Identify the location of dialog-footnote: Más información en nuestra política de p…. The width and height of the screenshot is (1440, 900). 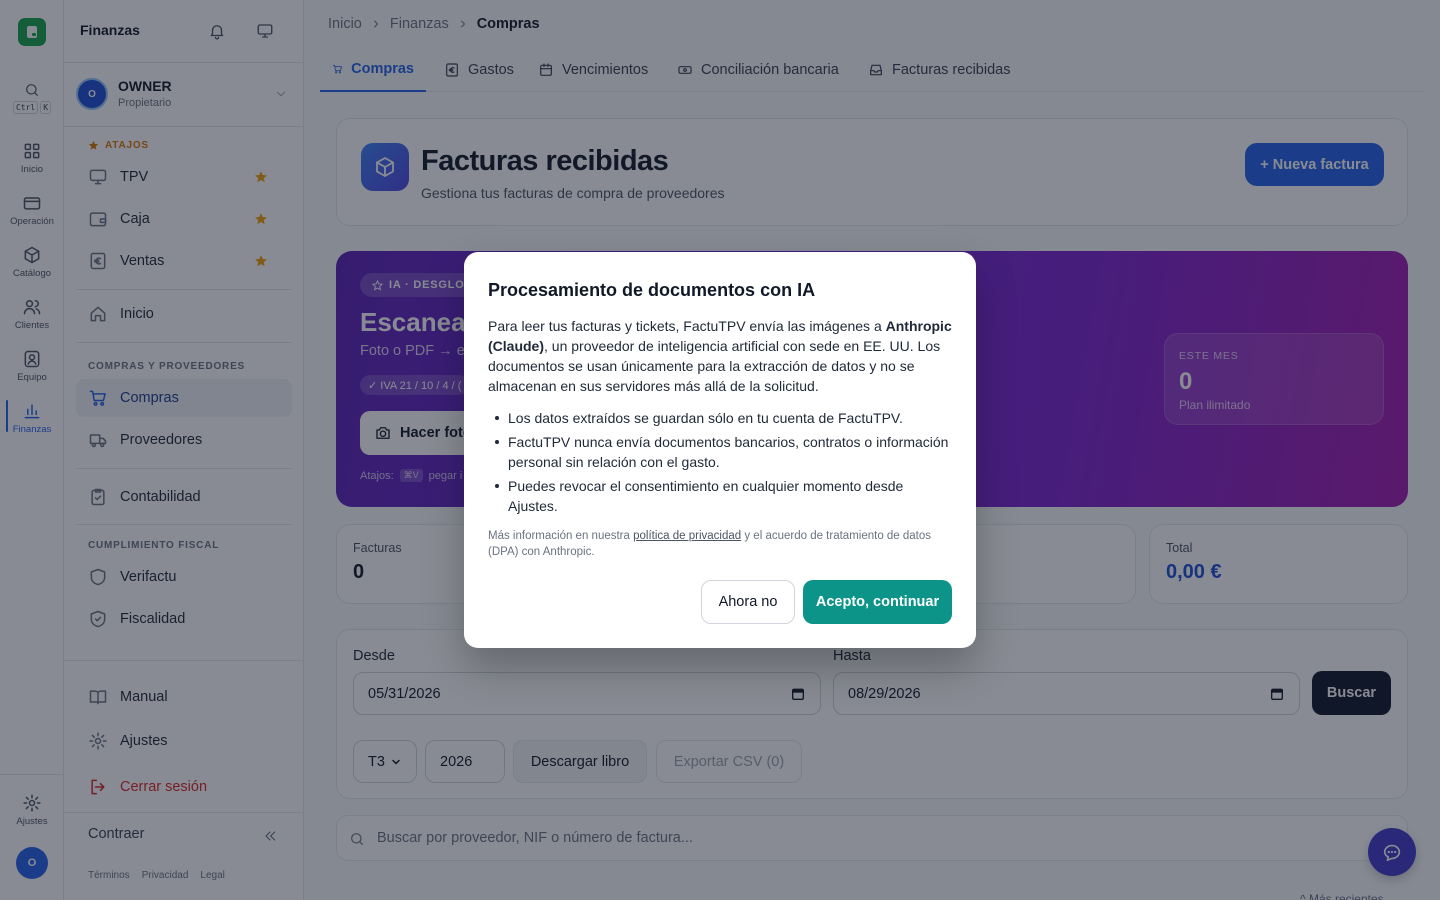
(720, 544).